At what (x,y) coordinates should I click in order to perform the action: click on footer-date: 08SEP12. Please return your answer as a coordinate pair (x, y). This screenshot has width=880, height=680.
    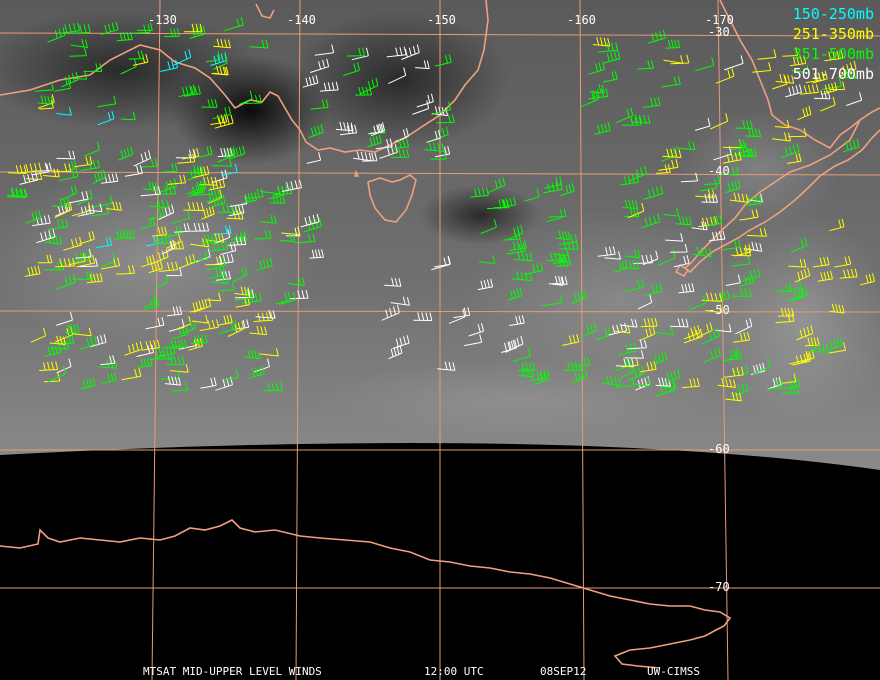
    Looking at the image, I should click on (563, 671).